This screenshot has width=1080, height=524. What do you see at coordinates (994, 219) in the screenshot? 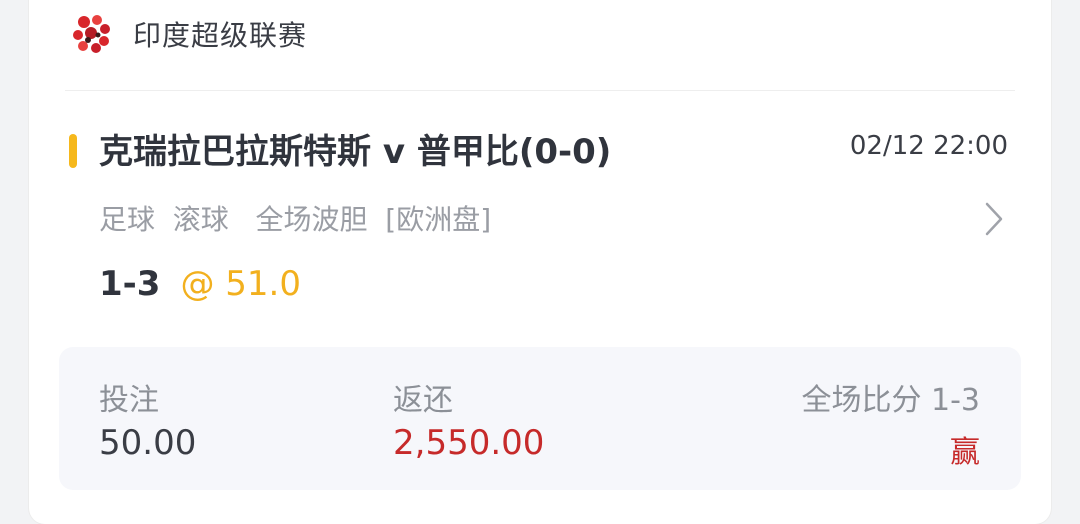
I see `chevron-right-icon` at bounding box center [994, 219].